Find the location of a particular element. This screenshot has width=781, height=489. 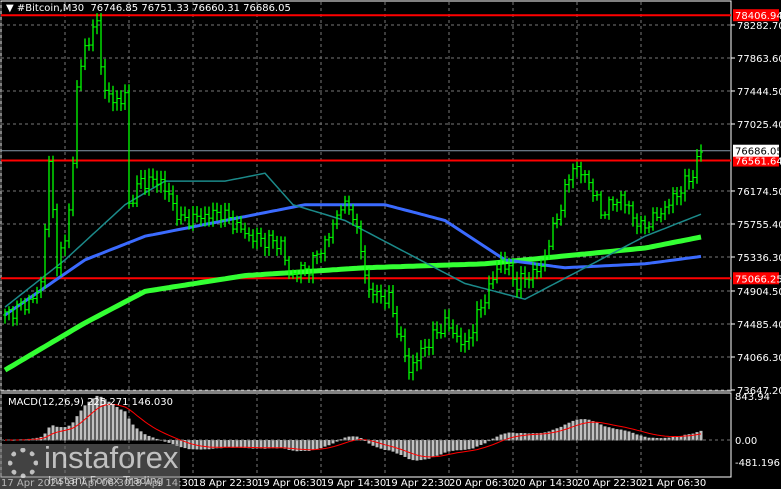

symbol-label: #Bitcoin,M30 is located at coordinates (50, 8).